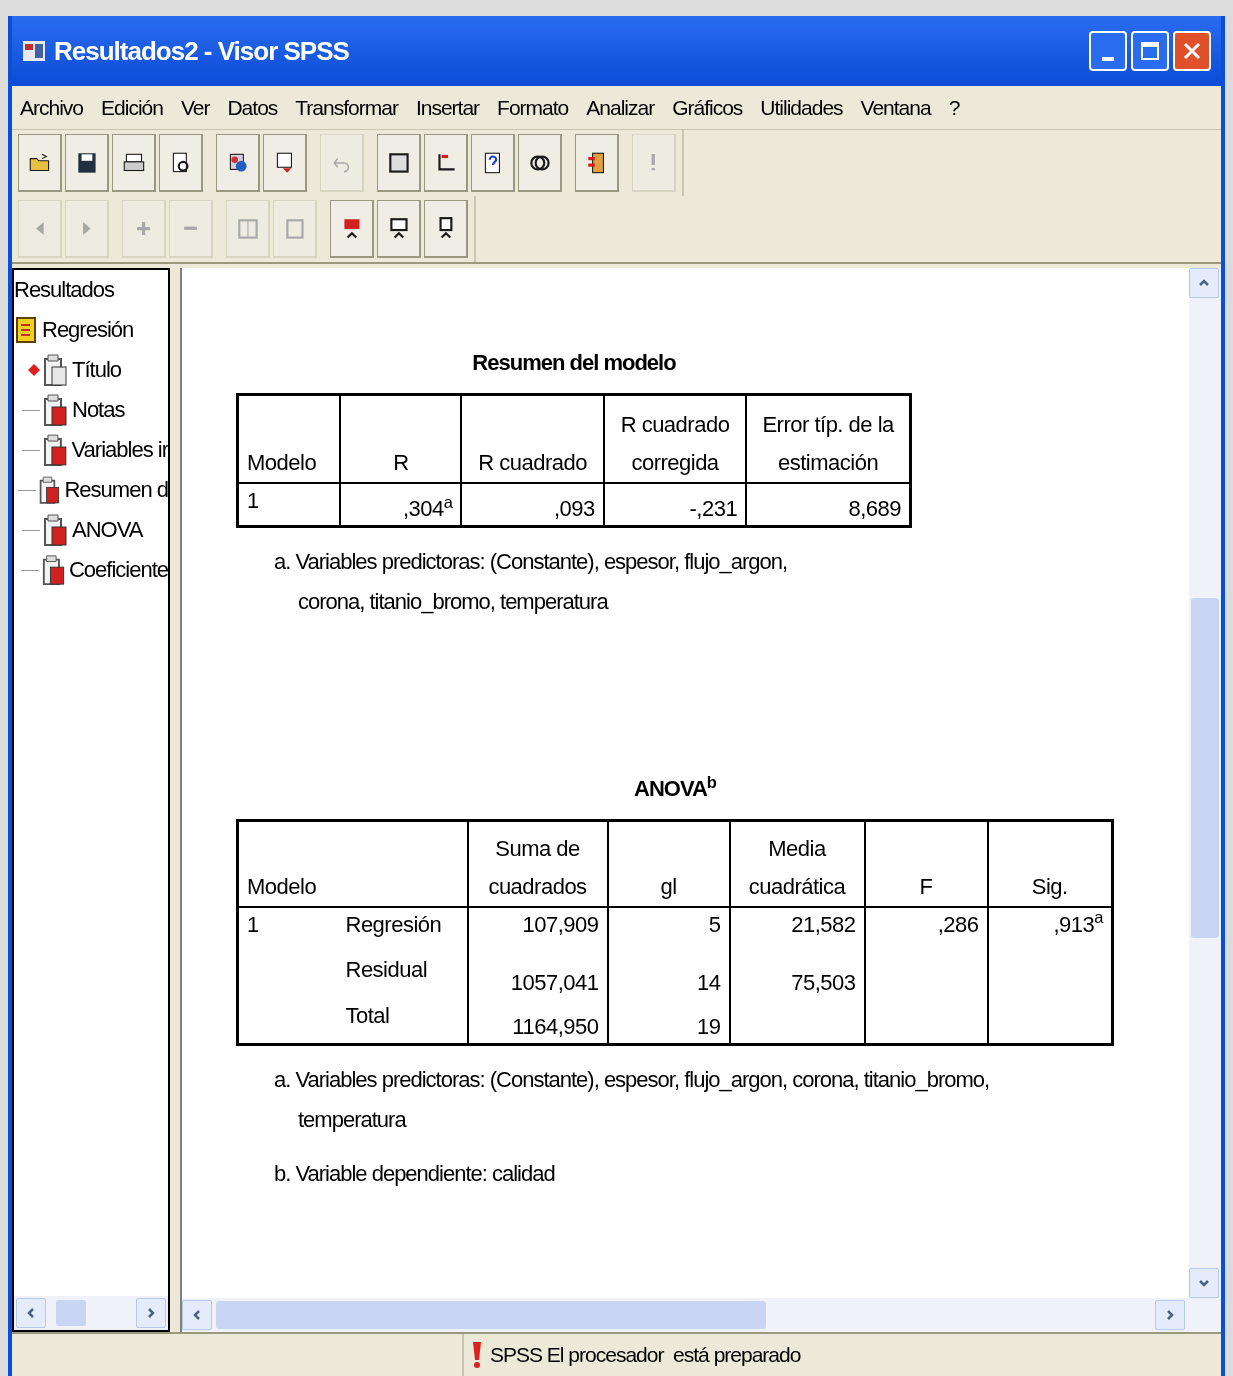 Image resolution: width=1233 pixels, height=1376 pixels. What do you see at coordinates (118, 570) in the screenshot?
I see `tree-item: Coeficiente` at bounding box center [118, 570].